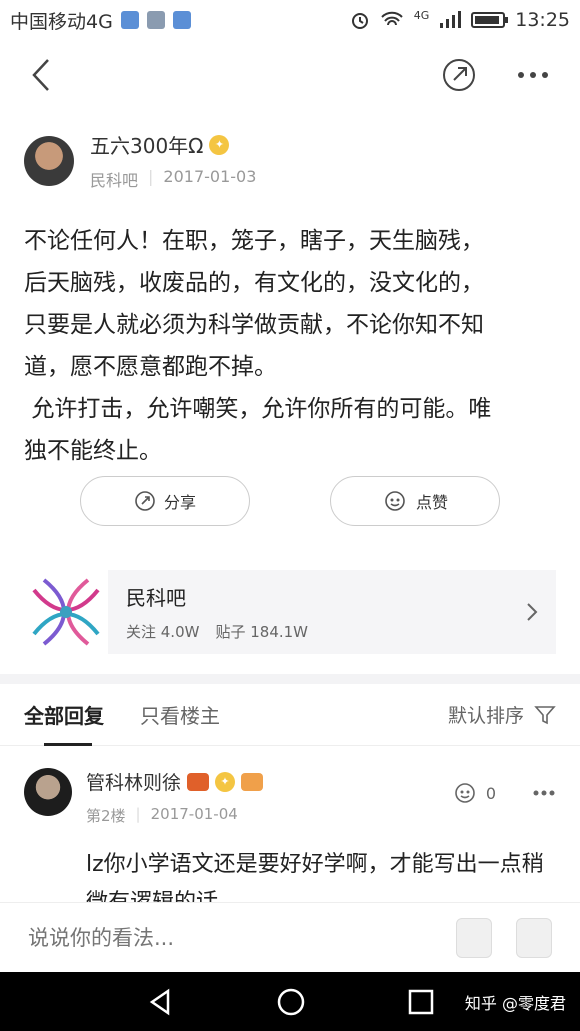  Describe the element at coordinates (41, 75) in the screenshot. I see `chevron-left-icon` at that location.